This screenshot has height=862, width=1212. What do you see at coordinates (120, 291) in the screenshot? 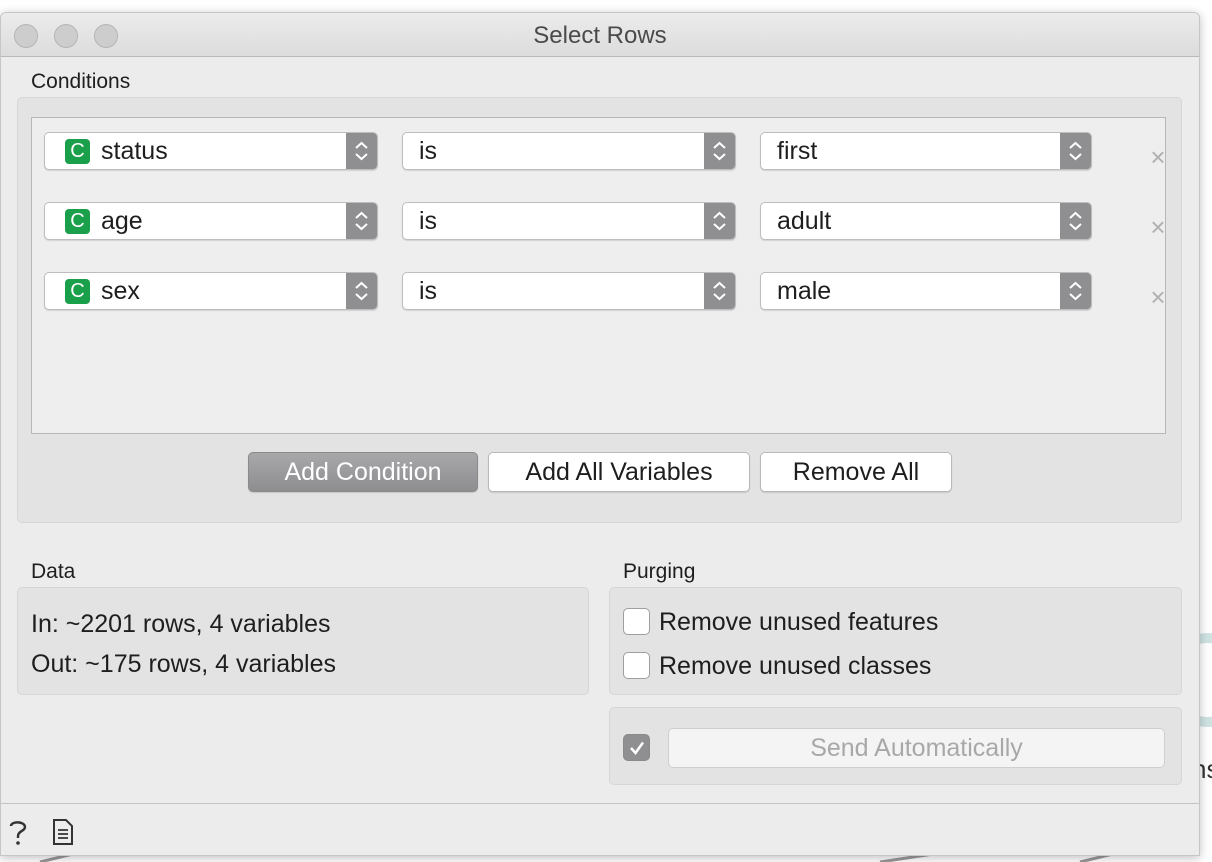
I see `variable-name: sex` at bounding box center [120, 291].